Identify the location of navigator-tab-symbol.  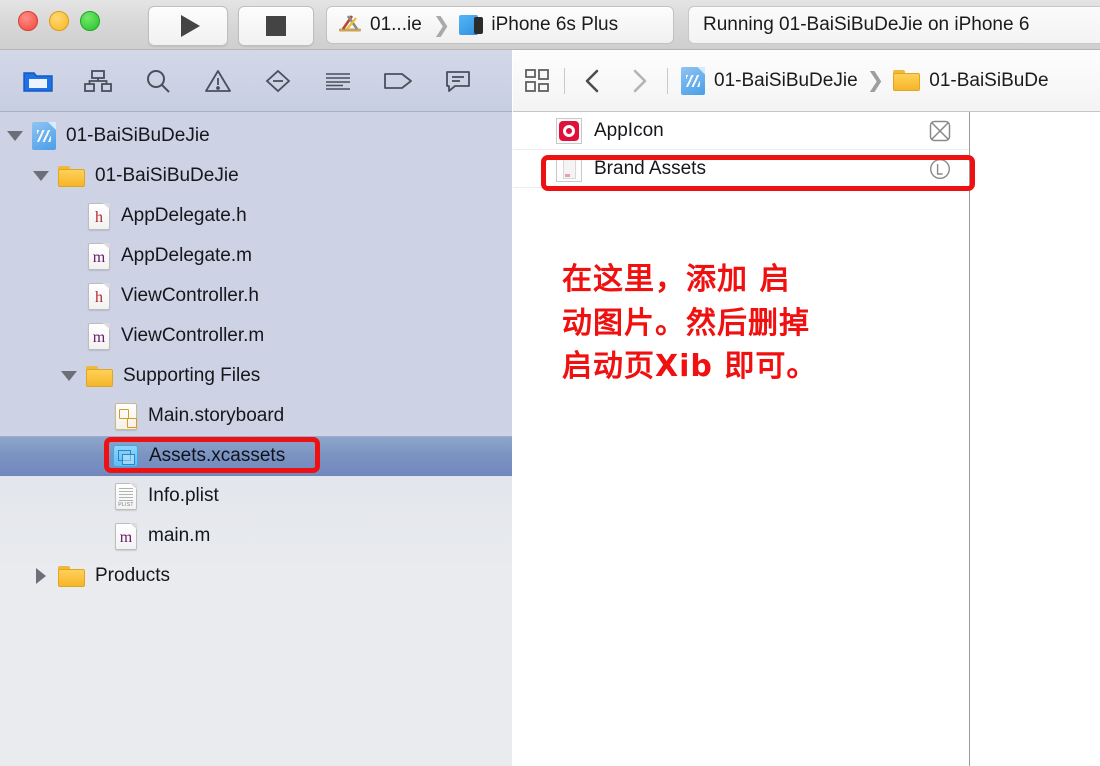
(158, 81).